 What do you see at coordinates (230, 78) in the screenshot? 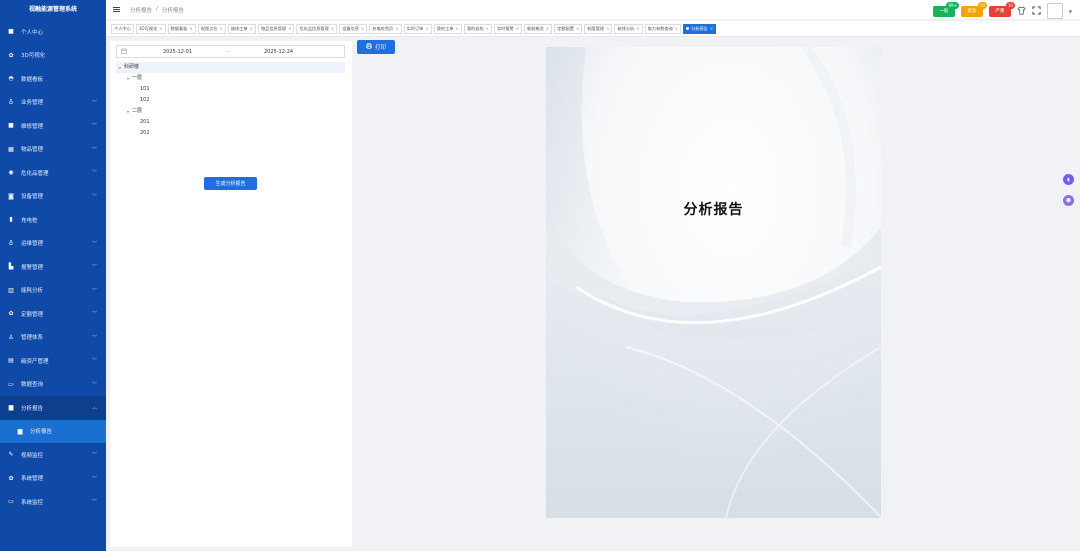
I see `tree-node: ▾ 一层` at bounding box center [230, 78].